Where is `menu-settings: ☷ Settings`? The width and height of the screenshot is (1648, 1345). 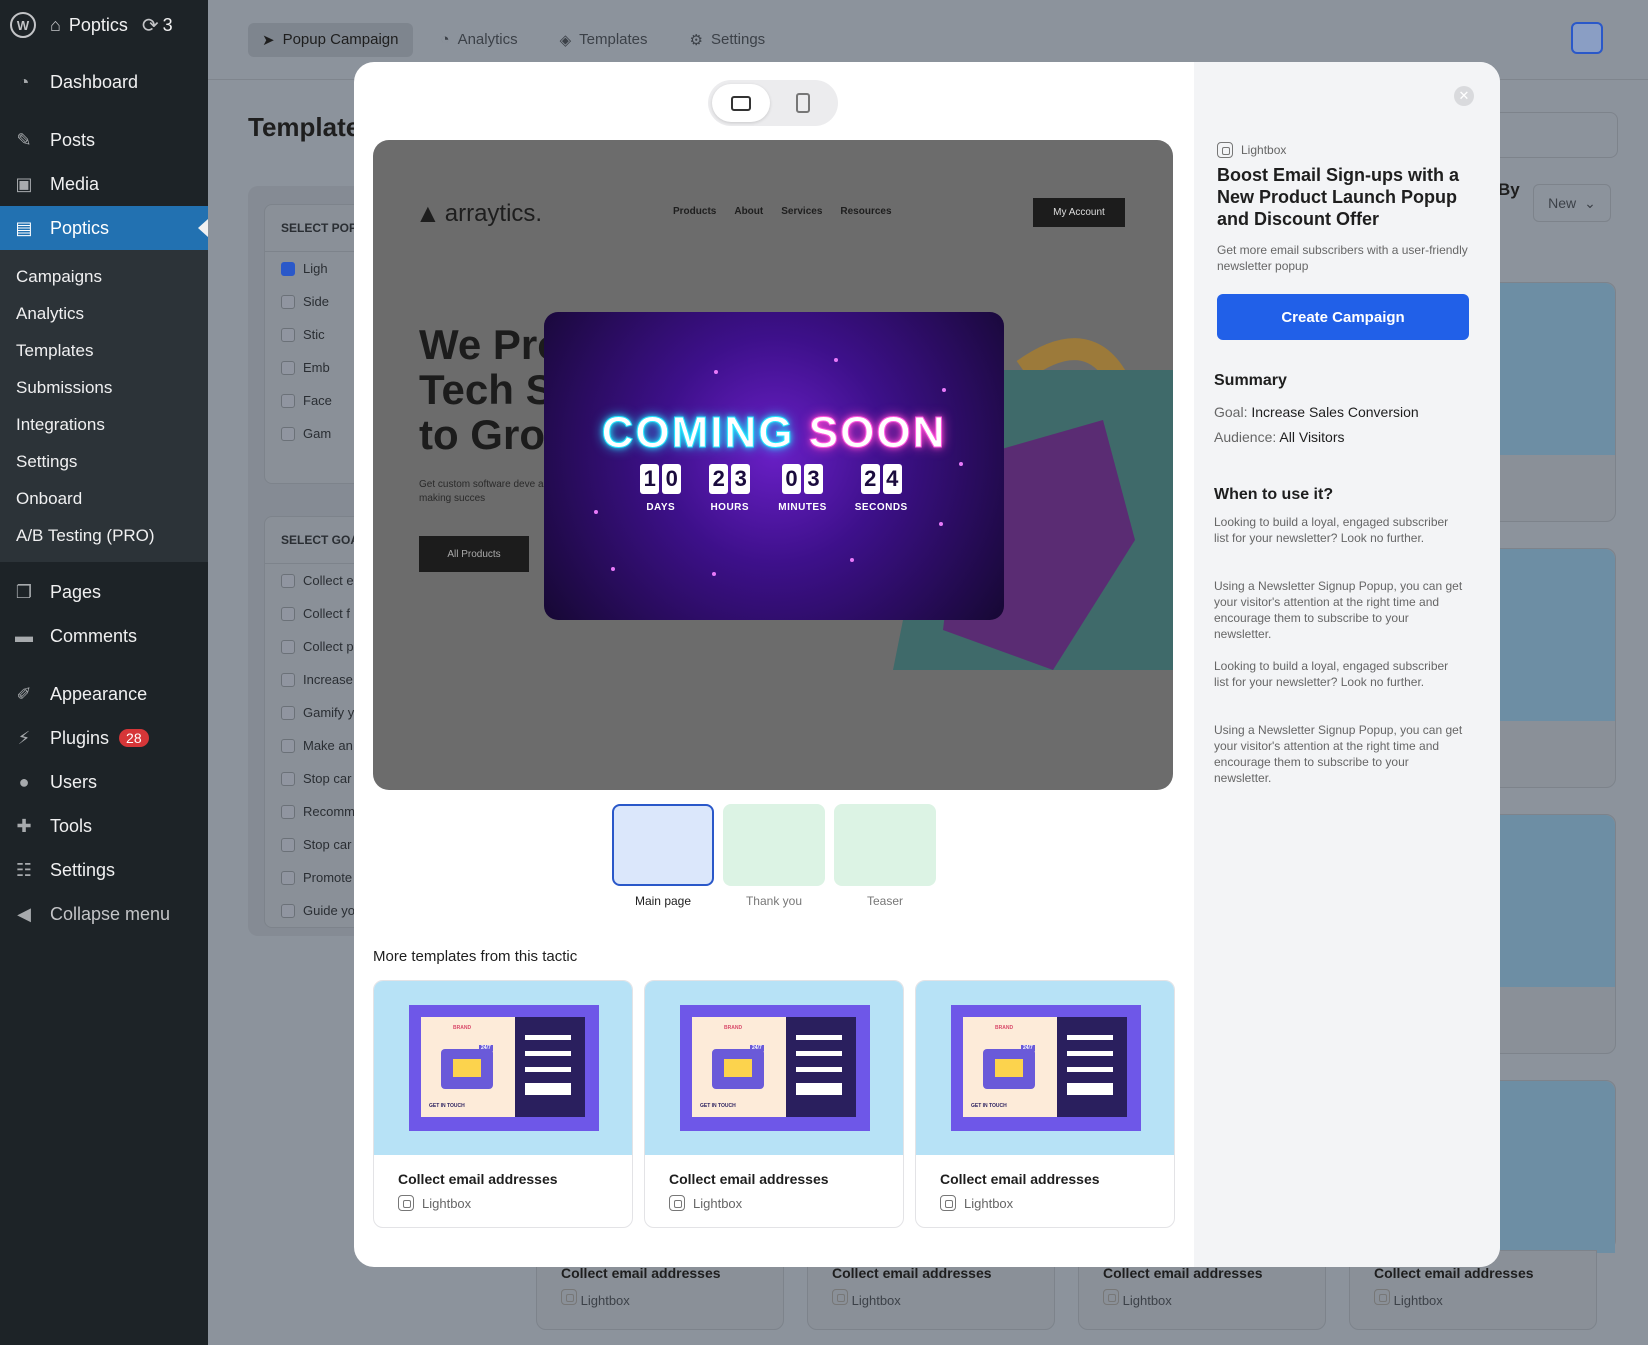 menu-settings: ☷ Settings is located at coordinates (104, 870).